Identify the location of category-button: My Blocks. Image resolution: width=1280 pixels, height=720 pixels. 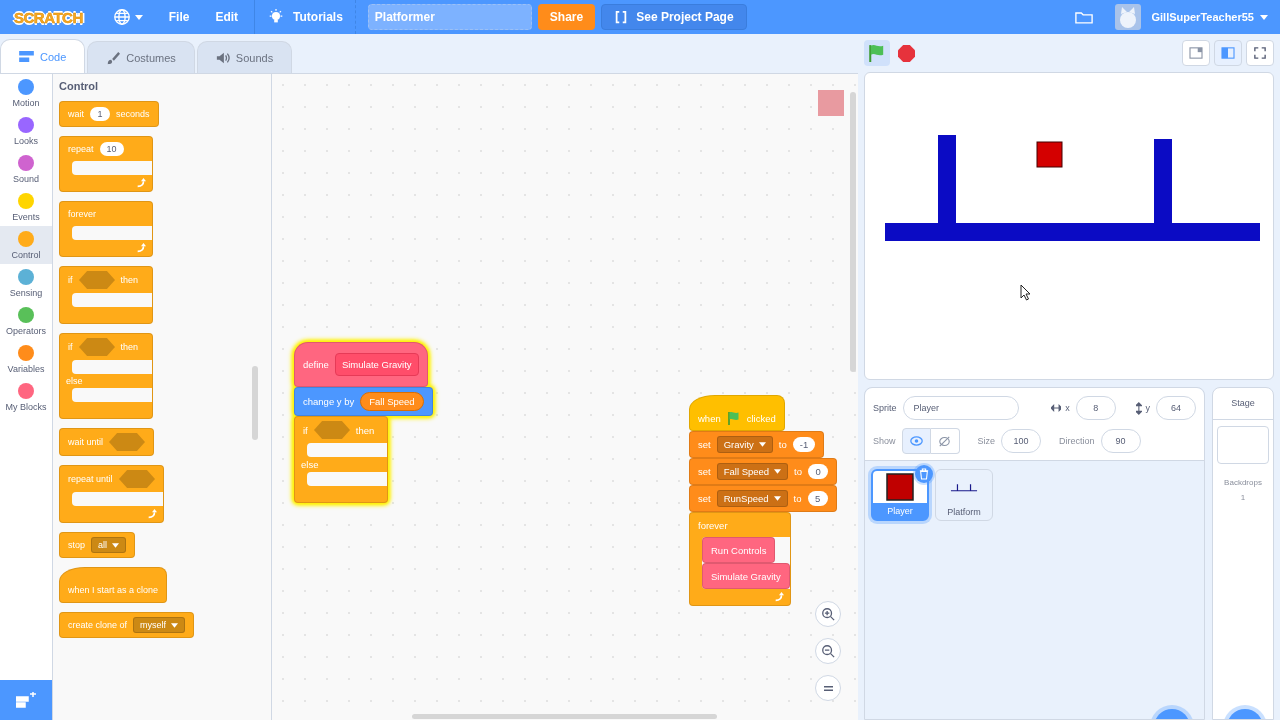
(26, 397).